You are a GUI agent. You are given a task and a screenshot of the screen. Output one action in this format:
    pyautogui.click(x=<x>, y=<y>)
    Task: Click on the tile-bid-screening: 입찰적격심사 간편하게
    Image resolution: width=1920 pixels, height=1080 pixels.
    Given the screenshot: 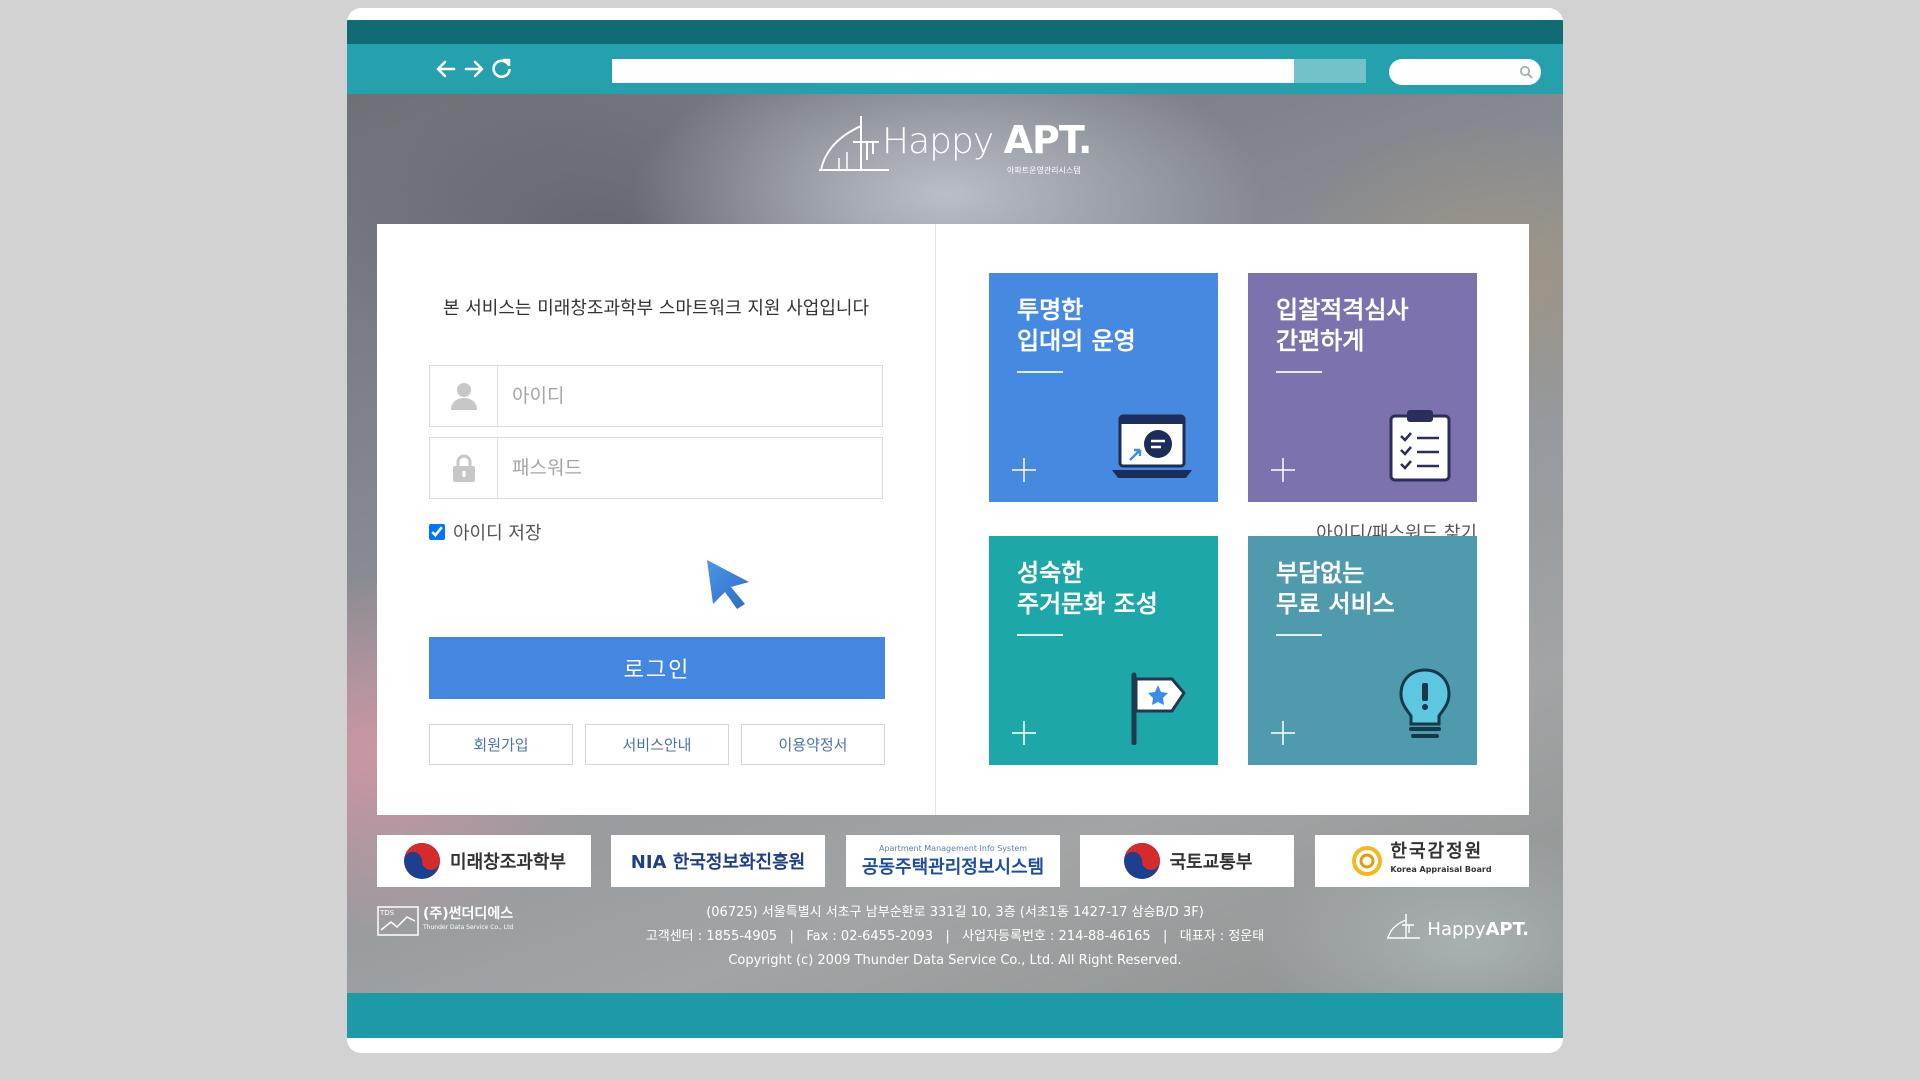 What is the action you would take?
    pyautogui.click(x=1362, y=387)
    